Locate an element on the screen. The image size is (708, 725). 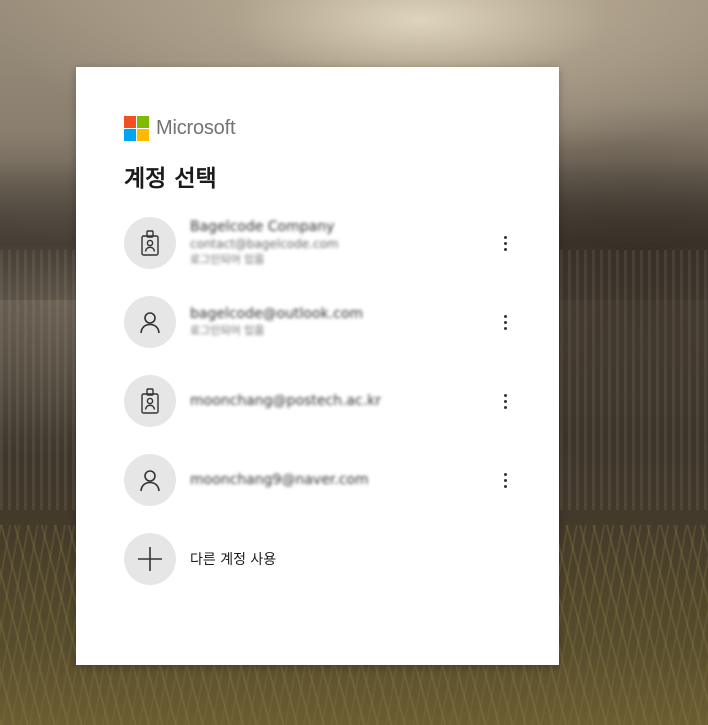
add-account-avatar is located at coordinates (150, 559).